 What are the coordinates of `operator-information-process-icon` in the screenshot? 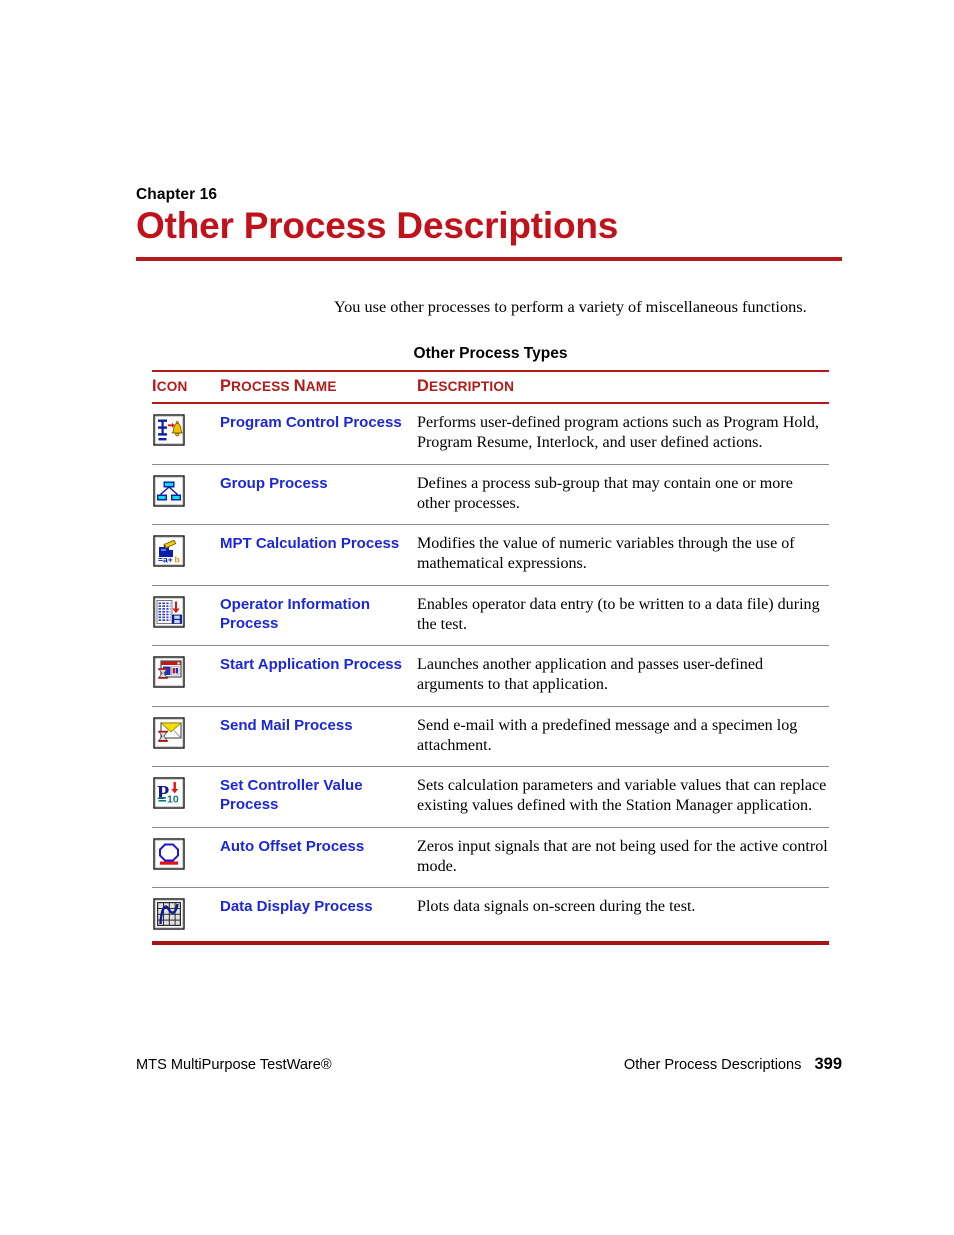 It's located at (169, 611).